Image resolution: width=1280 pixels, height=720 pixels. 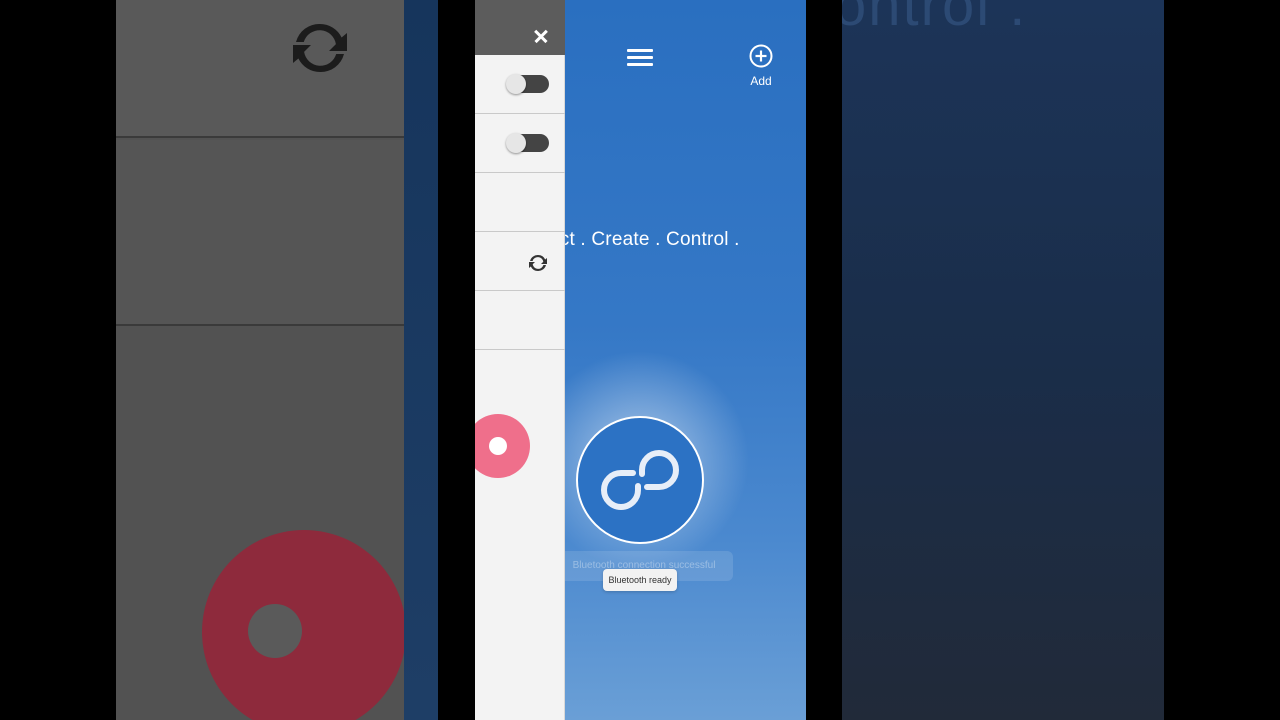 What do you see at coordinates (304, 625) in the screenshot?
I see `background-pink-ring` at bounding box center [304, 625].